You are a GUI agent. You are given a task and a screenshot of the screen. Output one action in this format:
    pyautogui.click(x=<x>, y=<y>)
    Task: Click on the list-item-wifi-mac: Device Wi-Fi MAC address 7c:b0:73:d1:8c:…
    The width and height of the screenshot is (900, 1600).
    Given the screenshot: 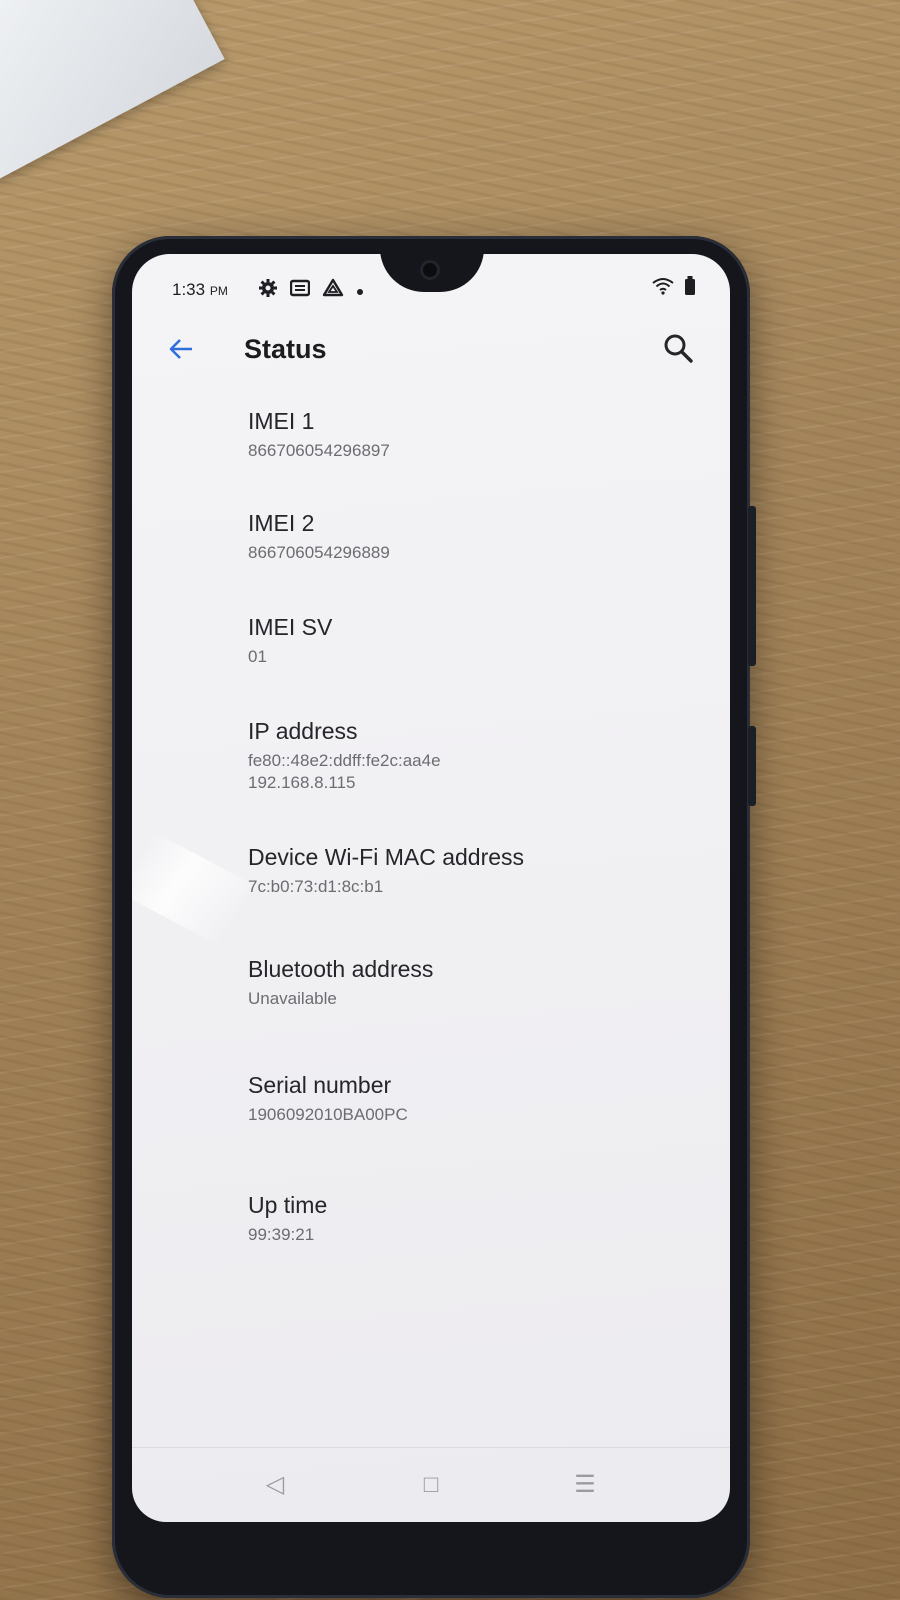 What is the action you would take?
    pyautogui.click(x=386, y=870)
    